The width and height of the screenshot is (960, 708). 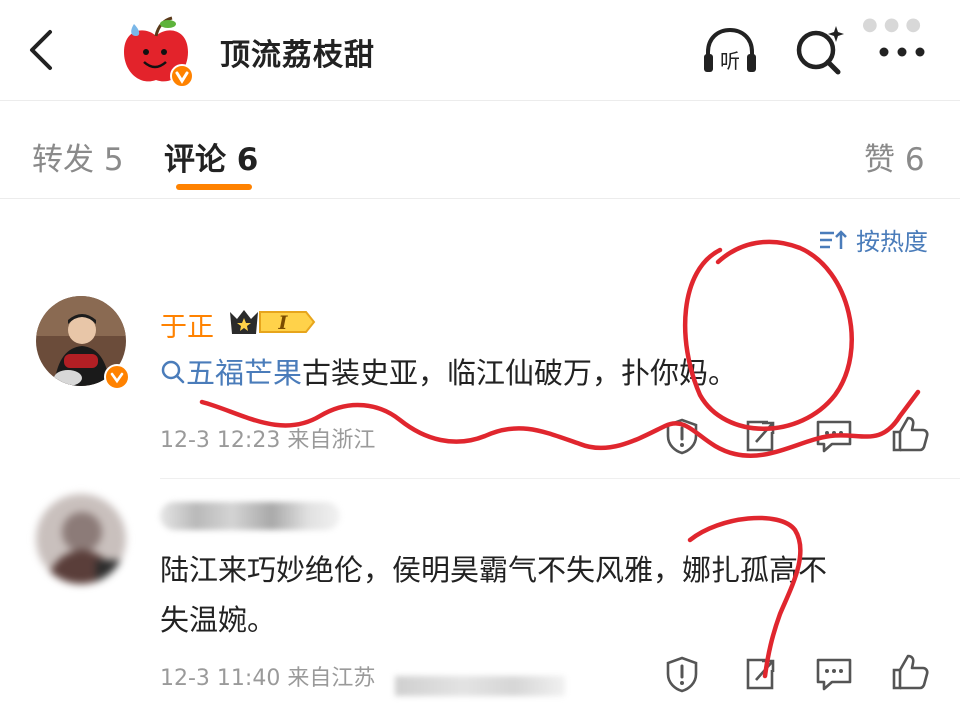 I want to click on blurred-watermark, so click(x=480, y=686).